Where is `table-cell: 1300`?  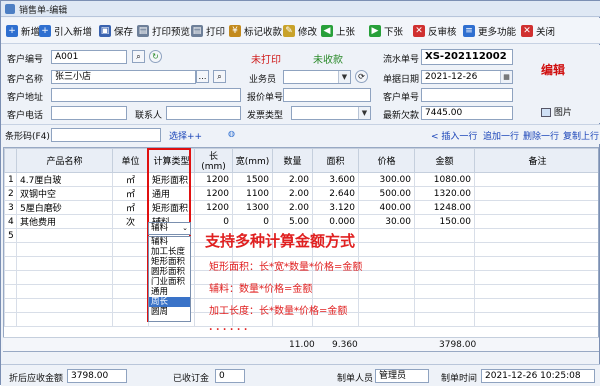
table-cell: 1300 is located at coordinates (252, 207).